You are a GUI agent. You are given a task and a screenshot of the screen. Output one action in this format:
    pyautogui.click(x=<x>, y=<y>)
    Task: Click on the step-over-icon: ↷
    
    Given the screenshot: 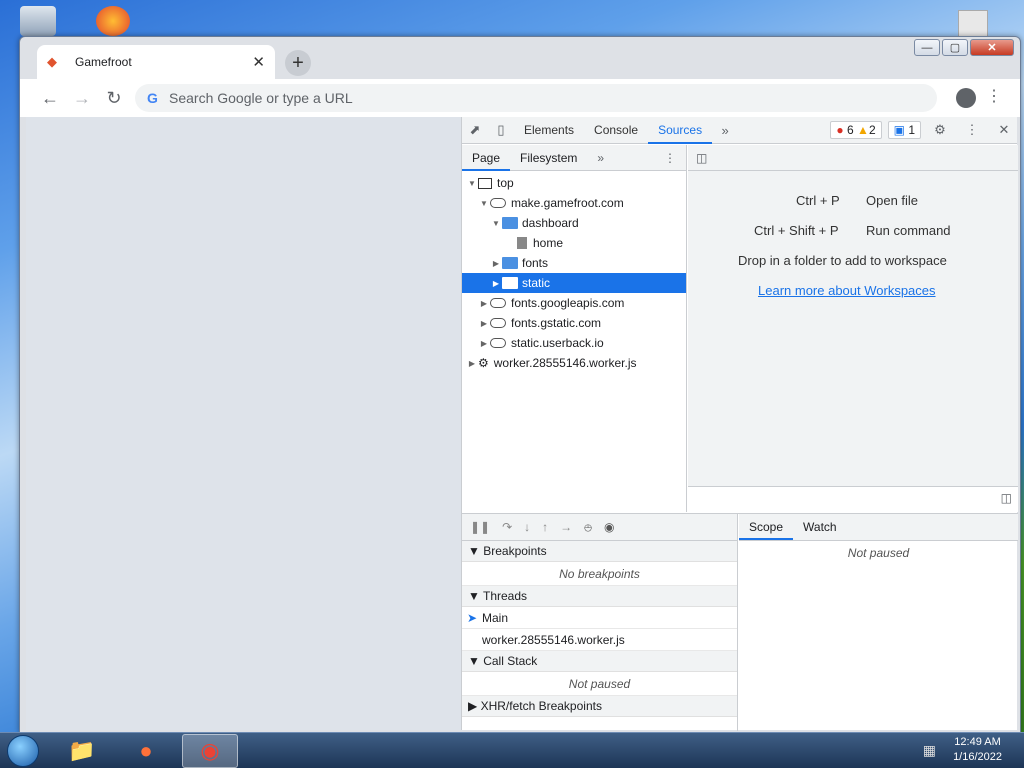 What is the action you would take?
    pyautogui.click(x=507, y=527)
    